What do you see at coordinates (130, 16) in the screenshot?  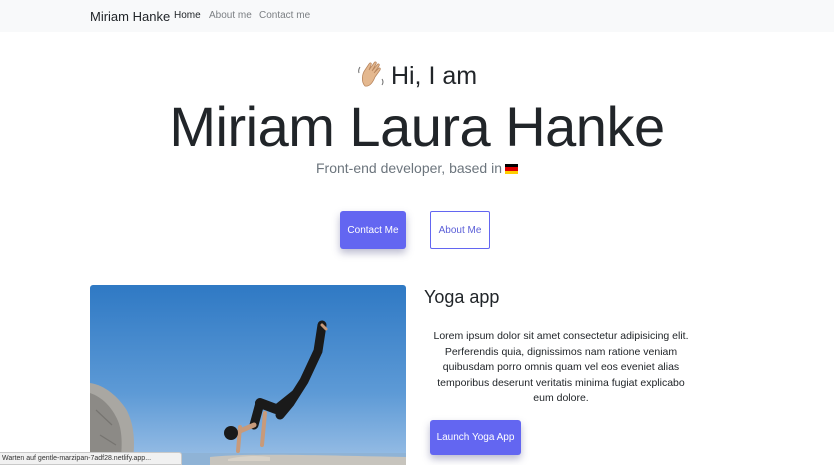 I see `navbar-brand: Miriam Hanke` at bounding box center [130, 16].